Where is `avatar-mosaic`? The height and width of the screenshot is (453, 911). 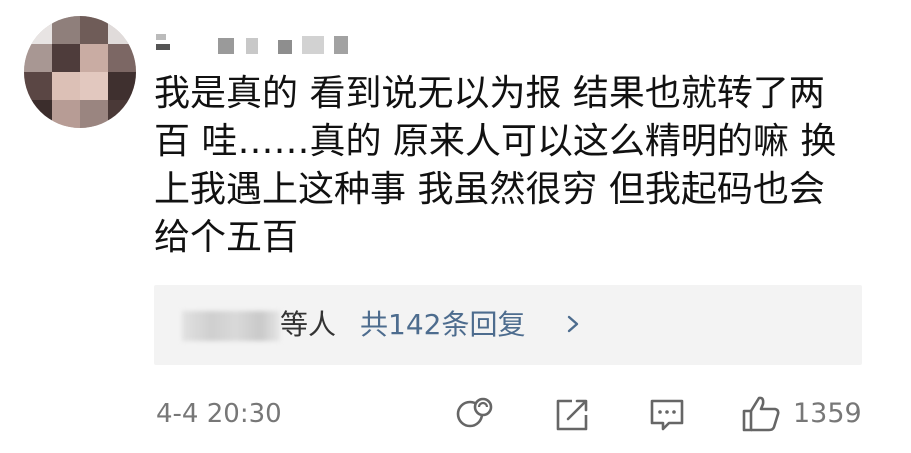
avatar-mosaic is located at coordinates (80, 72).